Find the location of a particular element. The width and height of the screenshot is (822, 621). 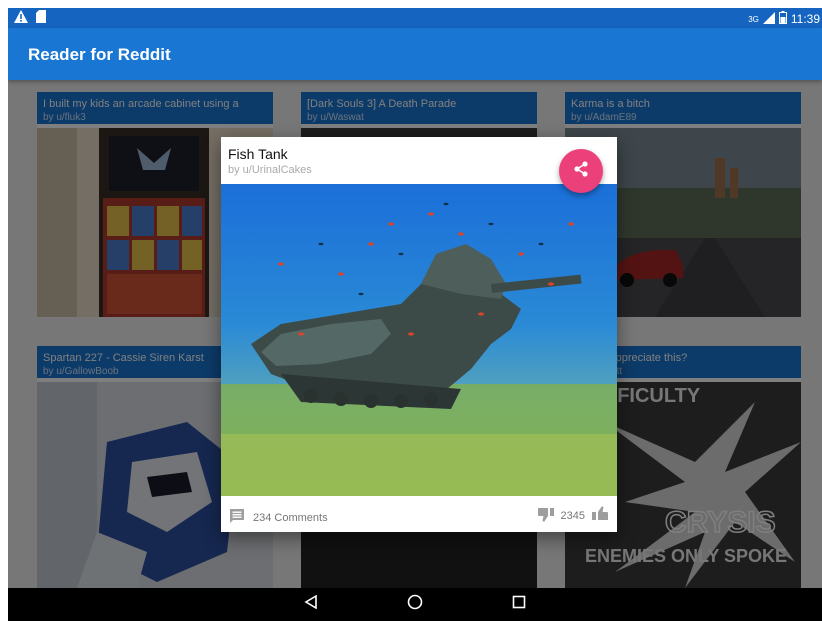

sd-card-icon is located at coordinates (41, 18).